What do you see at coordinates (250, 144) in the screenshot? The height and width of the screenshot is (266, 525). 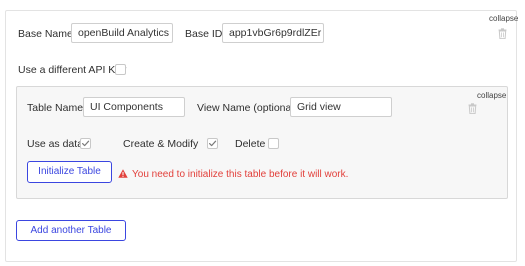 I see `delete-label: Delete` at bounding box center [250, 144].